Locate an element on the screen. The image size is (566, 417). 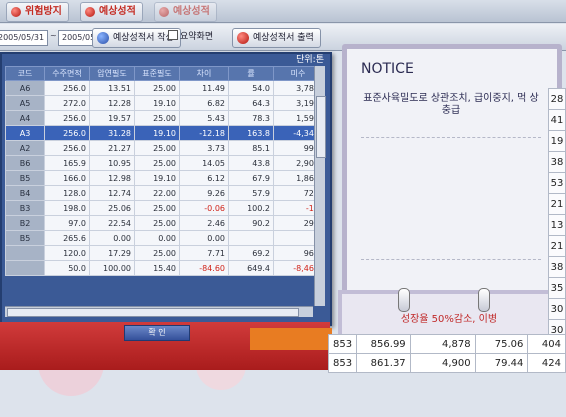
table-cell: 163.8 is located at coordinates (251, 133).